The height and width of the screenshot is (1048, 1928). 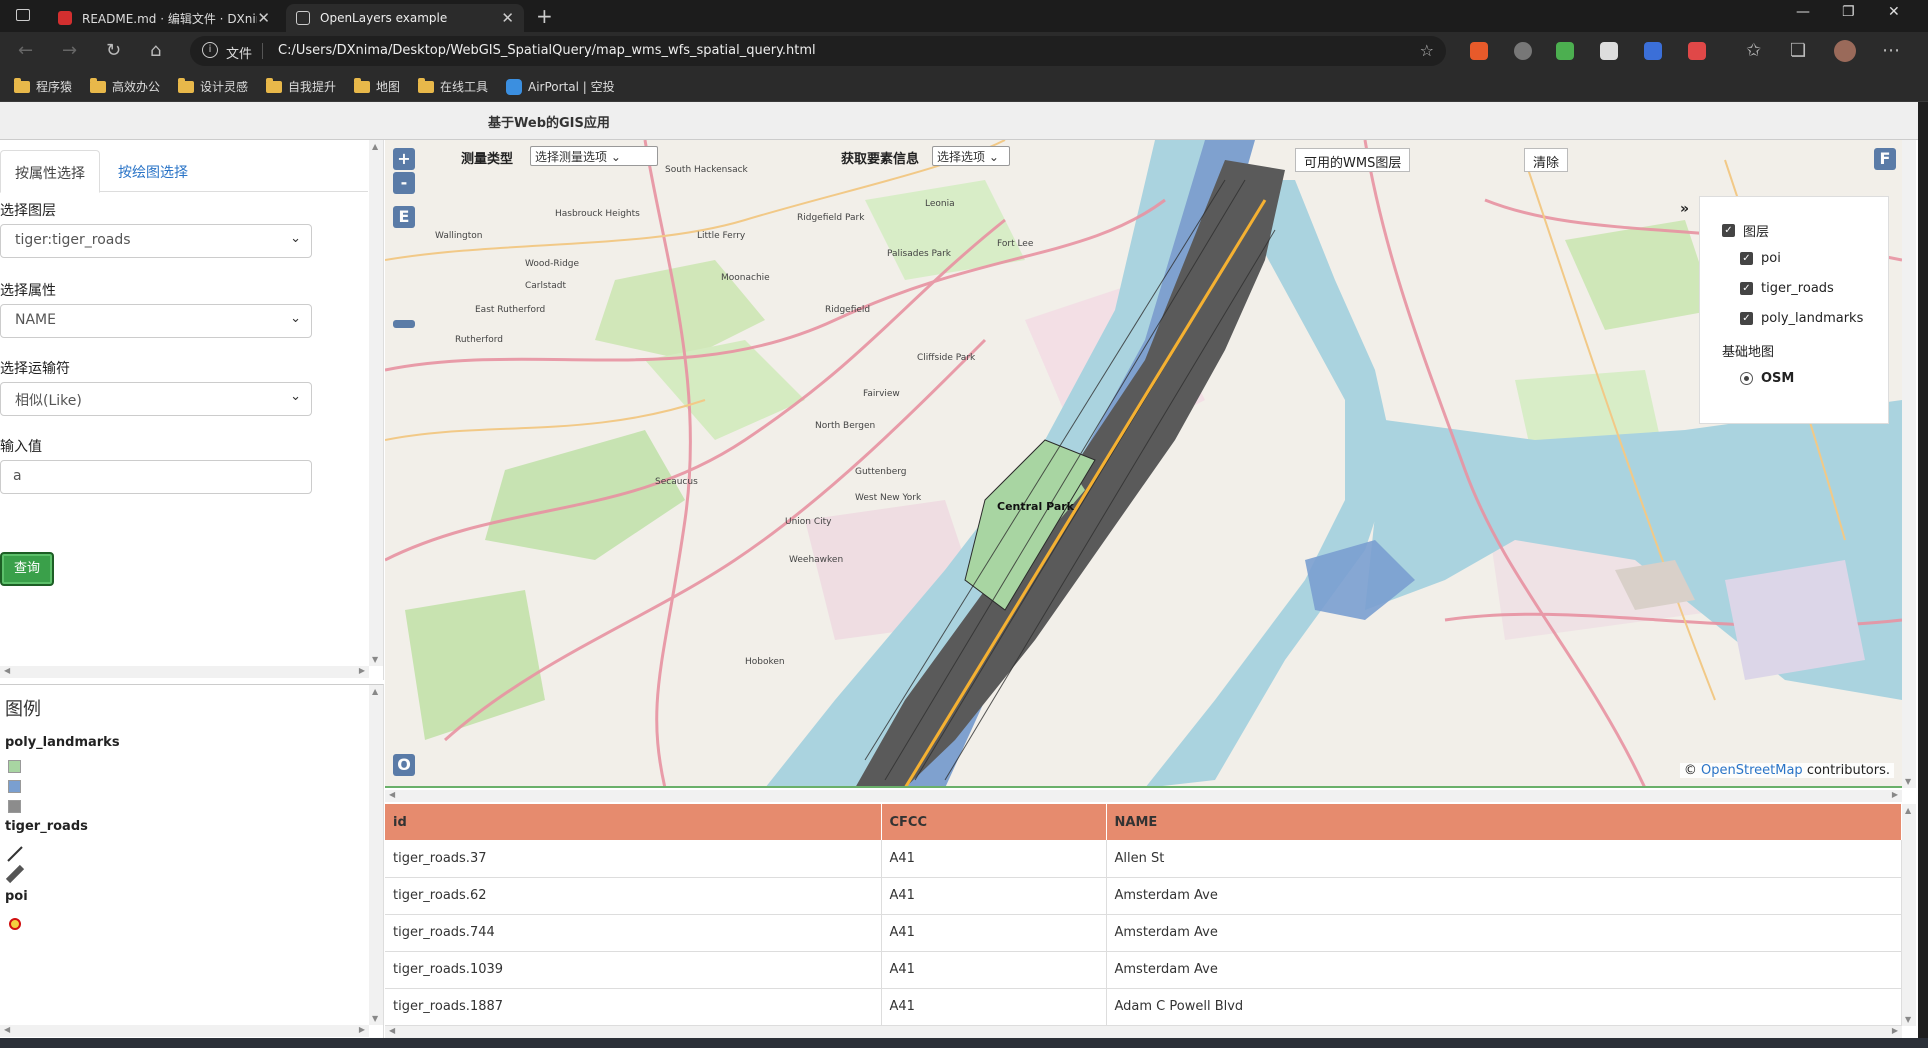 What do you see at coordinates (404, 159) in the screenshot?
I see `zoom-in-button: +` at bounding box center [404, 159].